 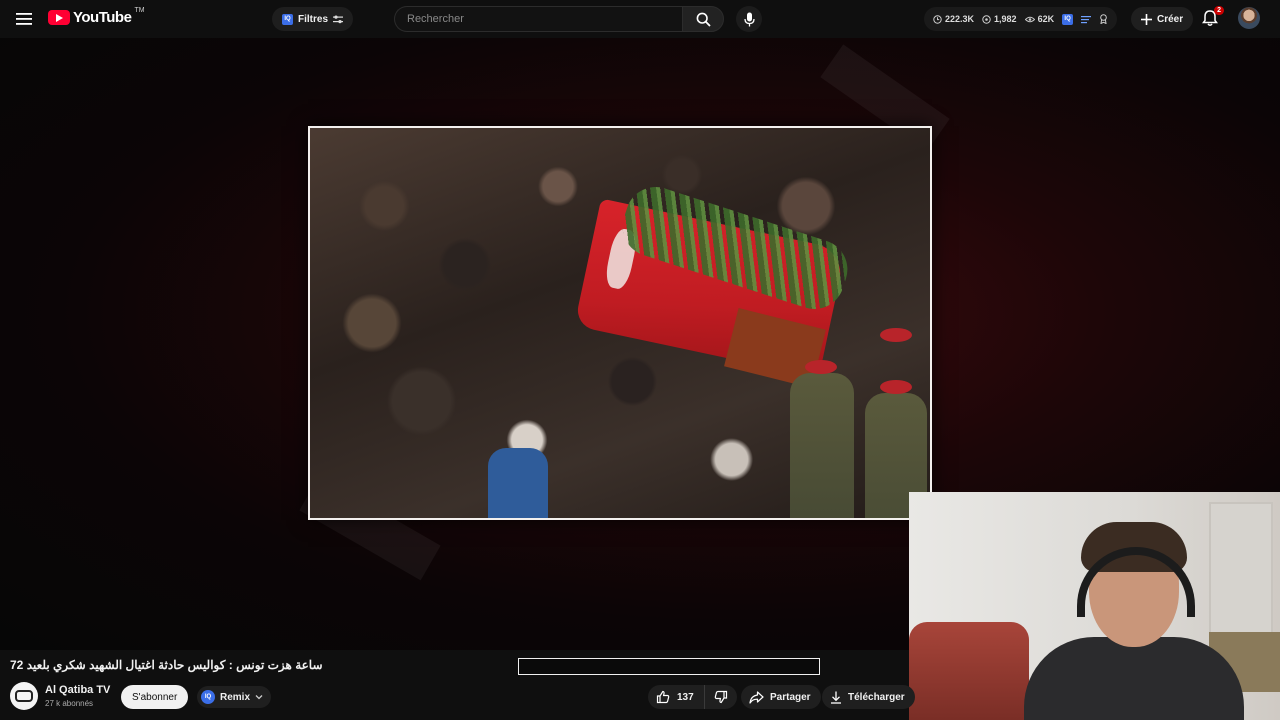 I want to click on channel-logo-icon, so click(x=24, y=696).